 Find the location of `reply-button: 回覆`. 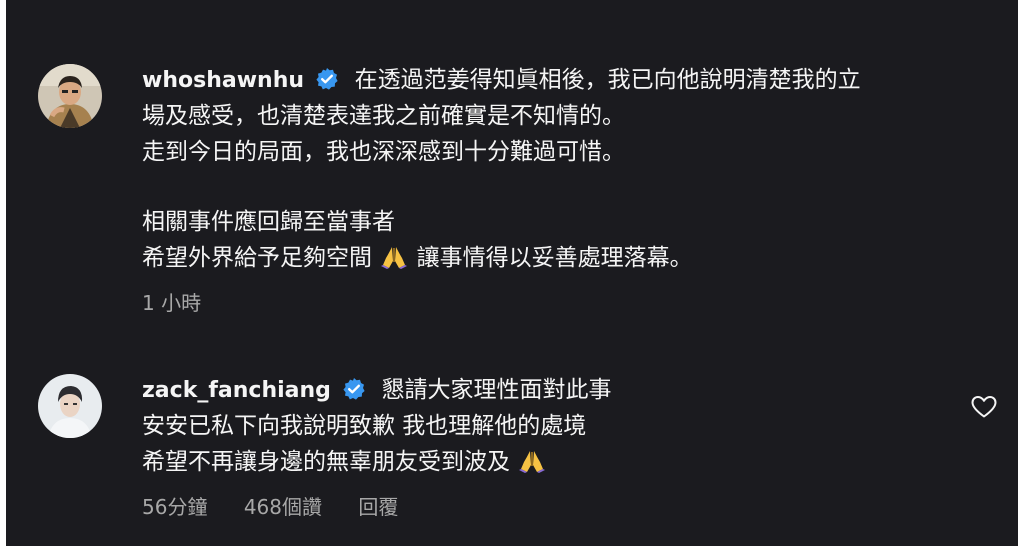

reply-button: 回覆 is located at coordinates (378, 507).